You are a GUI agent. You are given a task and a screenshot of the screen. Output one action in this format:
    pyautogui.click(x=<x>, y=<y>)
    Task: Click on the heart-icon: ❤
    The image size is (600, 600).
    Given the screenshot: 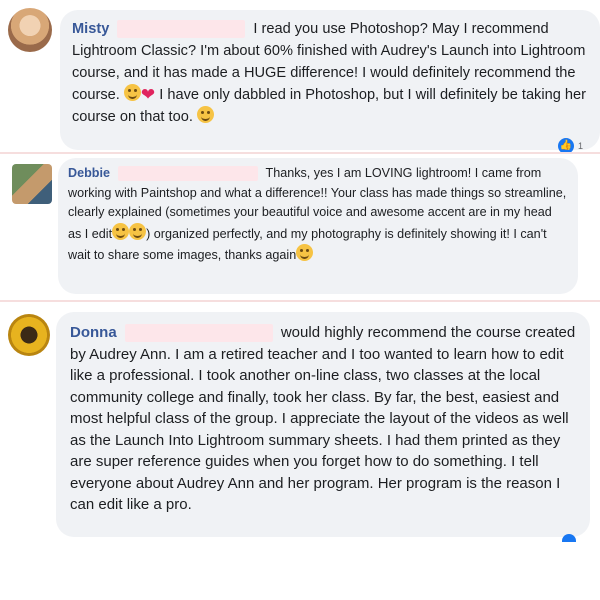 What is the action you would take?
    pyautogui.click(x=148, y=94)
    